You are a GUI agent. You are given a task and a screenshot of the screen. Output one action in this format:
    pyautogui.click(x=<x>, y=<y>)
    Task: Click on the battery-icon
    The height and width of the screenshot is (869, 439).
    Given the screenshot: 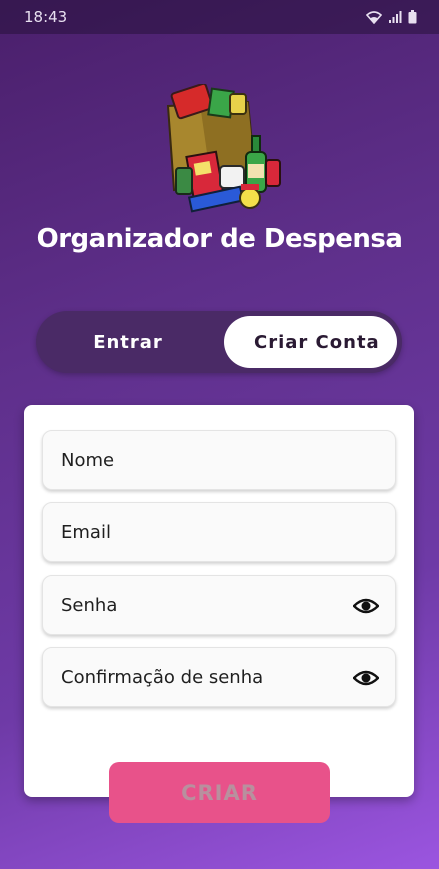 What is the action you would take?
    pyautogui.click(x=412, y=17)
    